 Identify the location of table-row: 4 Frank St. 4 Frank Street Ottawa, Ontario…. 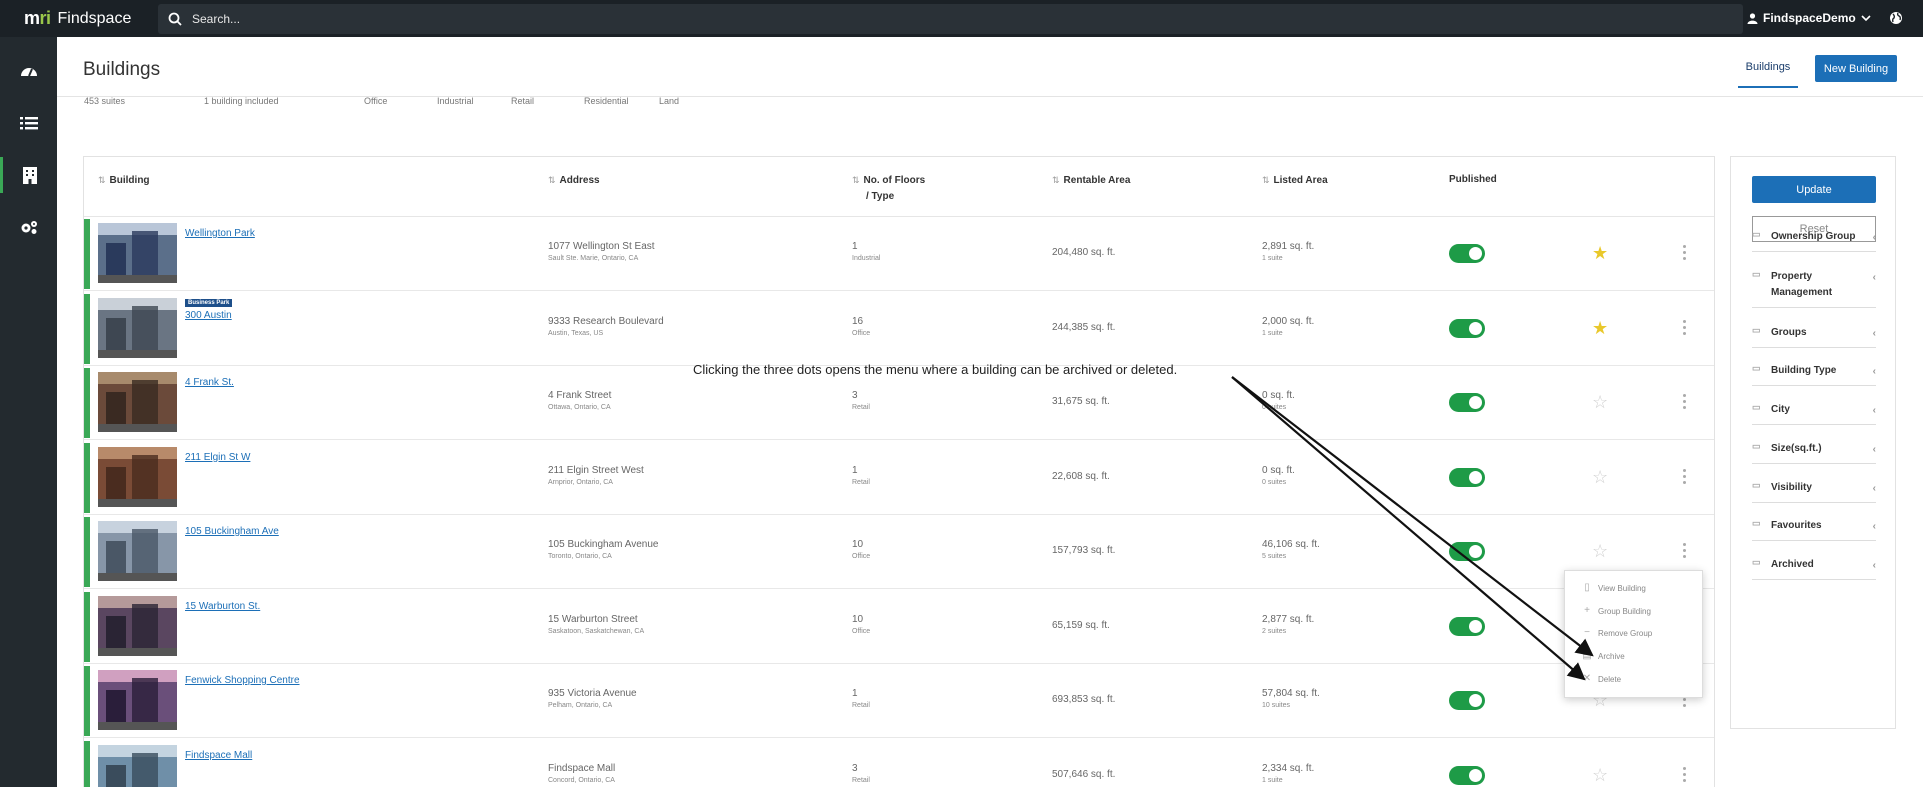
(899, 403).